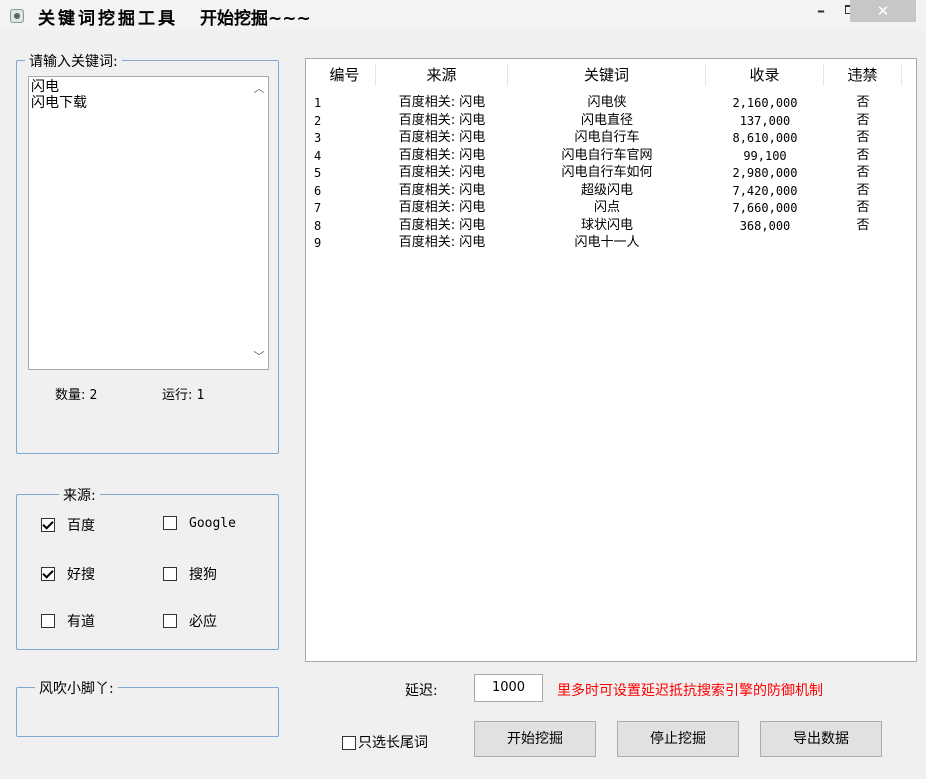 This screenshot has height=779, width=926. Describe the element at coordinates (765, 75) in the screenshot. I see `column-header-count: 收录` at that location.